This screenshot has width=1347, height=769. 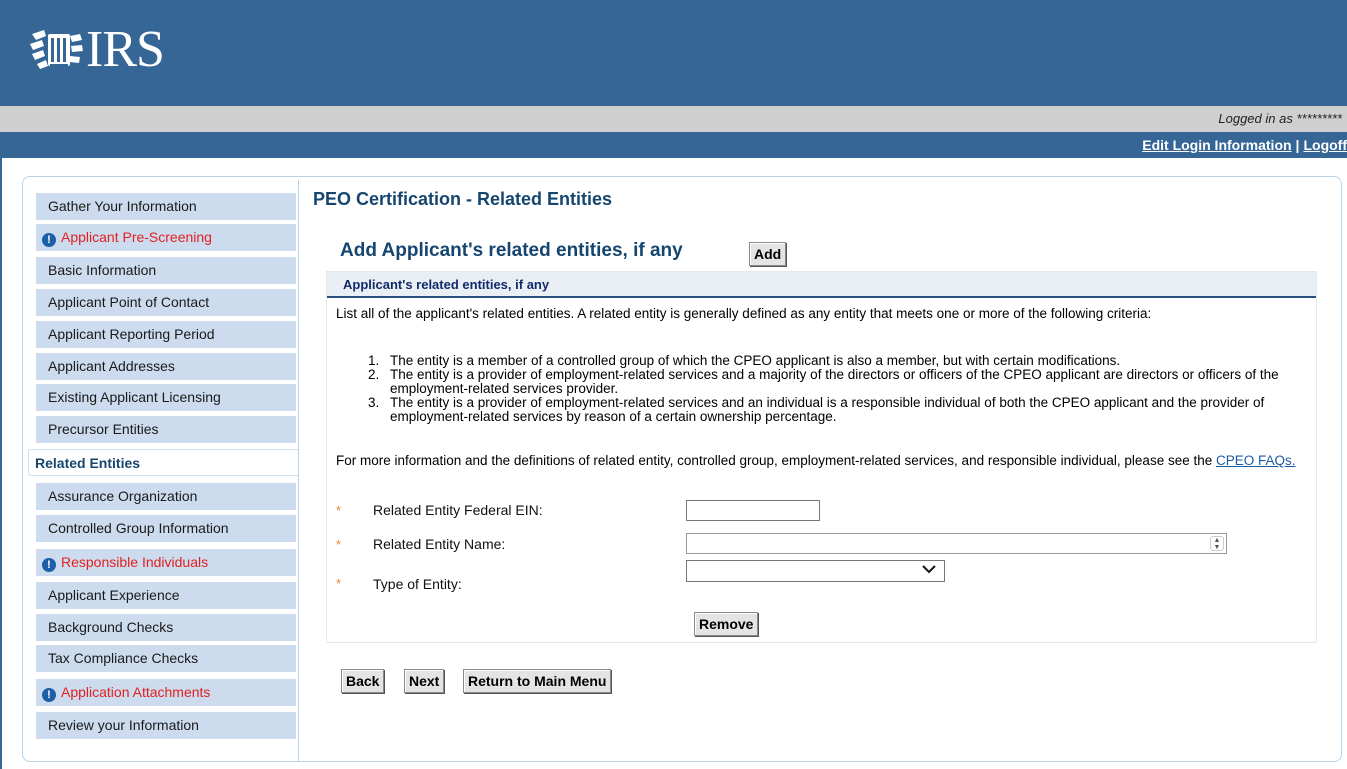 What do you see at coordinates (1, 463) in the screenshot?
I see `page-left-edge` at bounding box center [1, 463].